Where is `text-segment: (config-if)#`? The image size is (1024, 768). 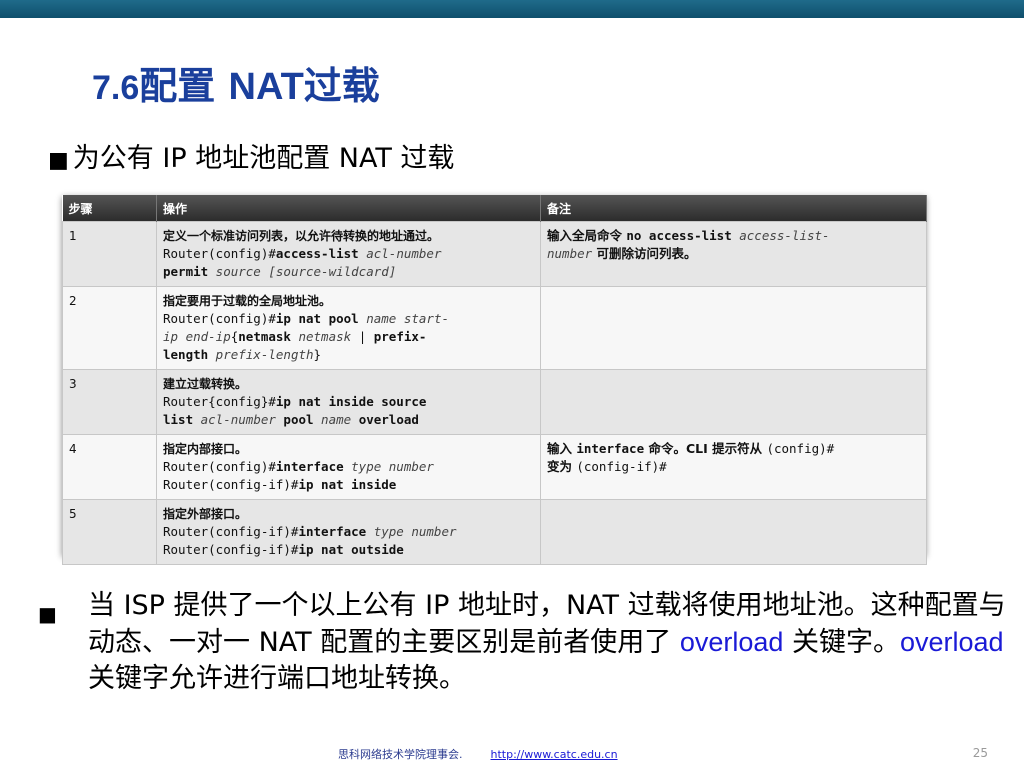
text-segment: (config-if)# is located at coordinates (621, 466).